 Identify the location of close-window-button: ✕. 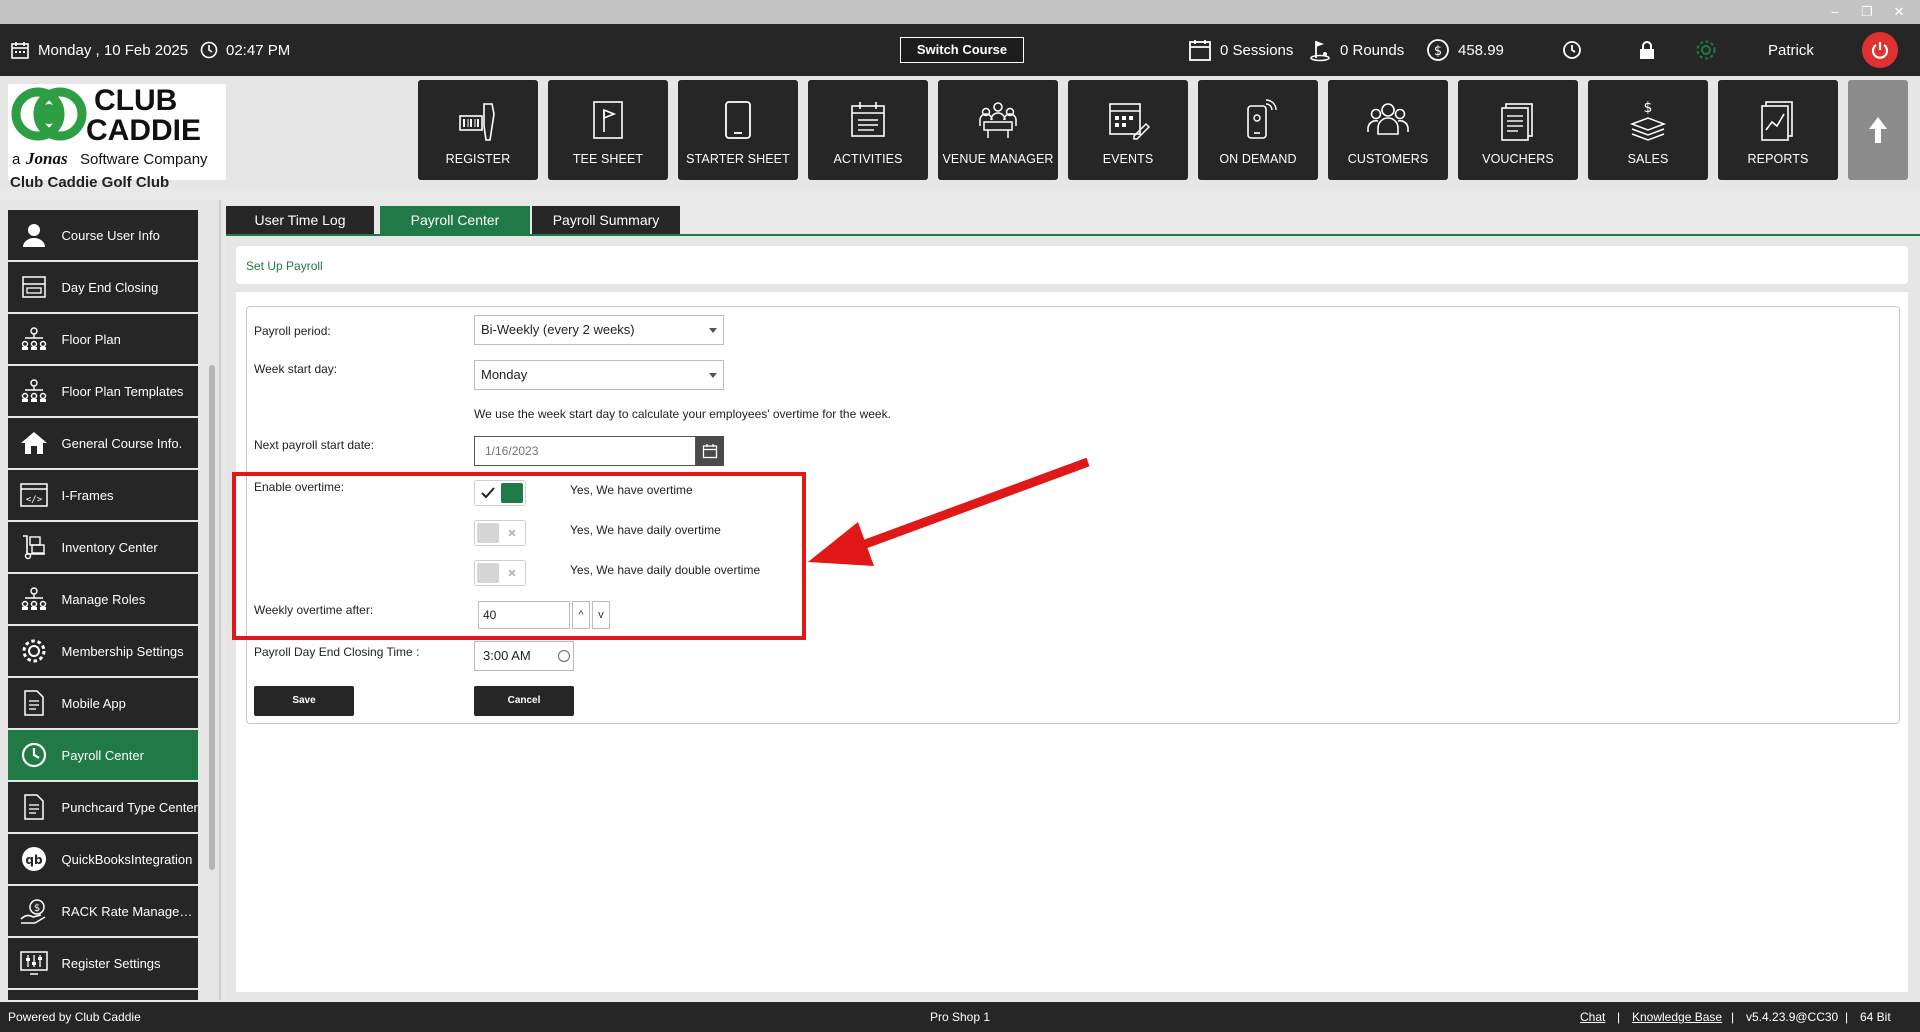
(1899, 12).